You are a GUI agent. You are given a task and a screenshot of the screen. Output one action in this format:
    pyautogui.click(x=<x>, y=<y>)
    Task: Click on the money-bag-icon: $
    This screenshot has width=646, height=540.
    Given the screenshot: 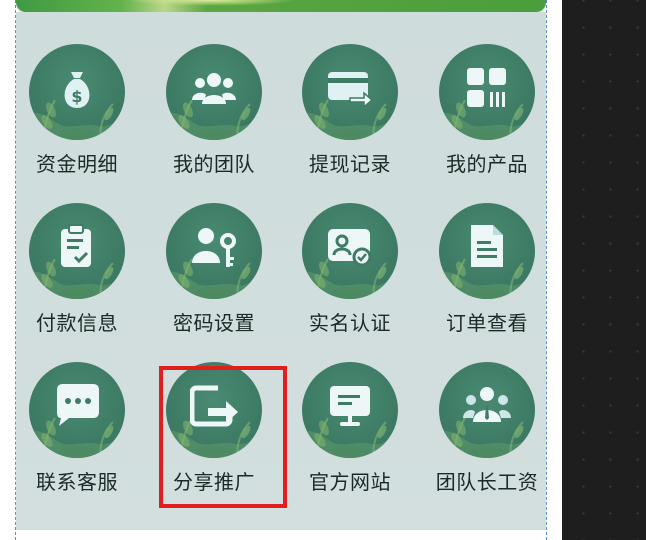 What is the action you would take?
    pyautogui.click(x=77, y=90)
    